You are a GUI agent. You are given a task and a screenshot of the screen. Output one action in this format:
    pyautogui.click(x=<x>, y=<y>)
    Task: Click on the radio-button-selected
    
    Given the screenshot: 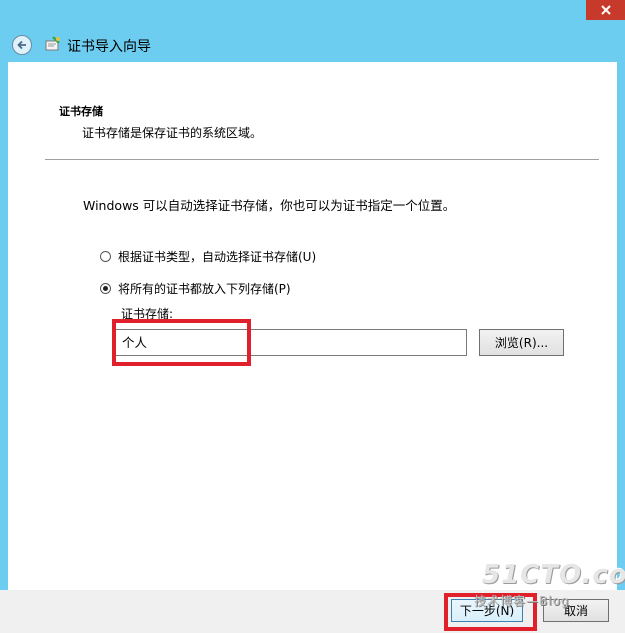 What is the action you would take?
    pyautogui.click(x=105, y=288)
    